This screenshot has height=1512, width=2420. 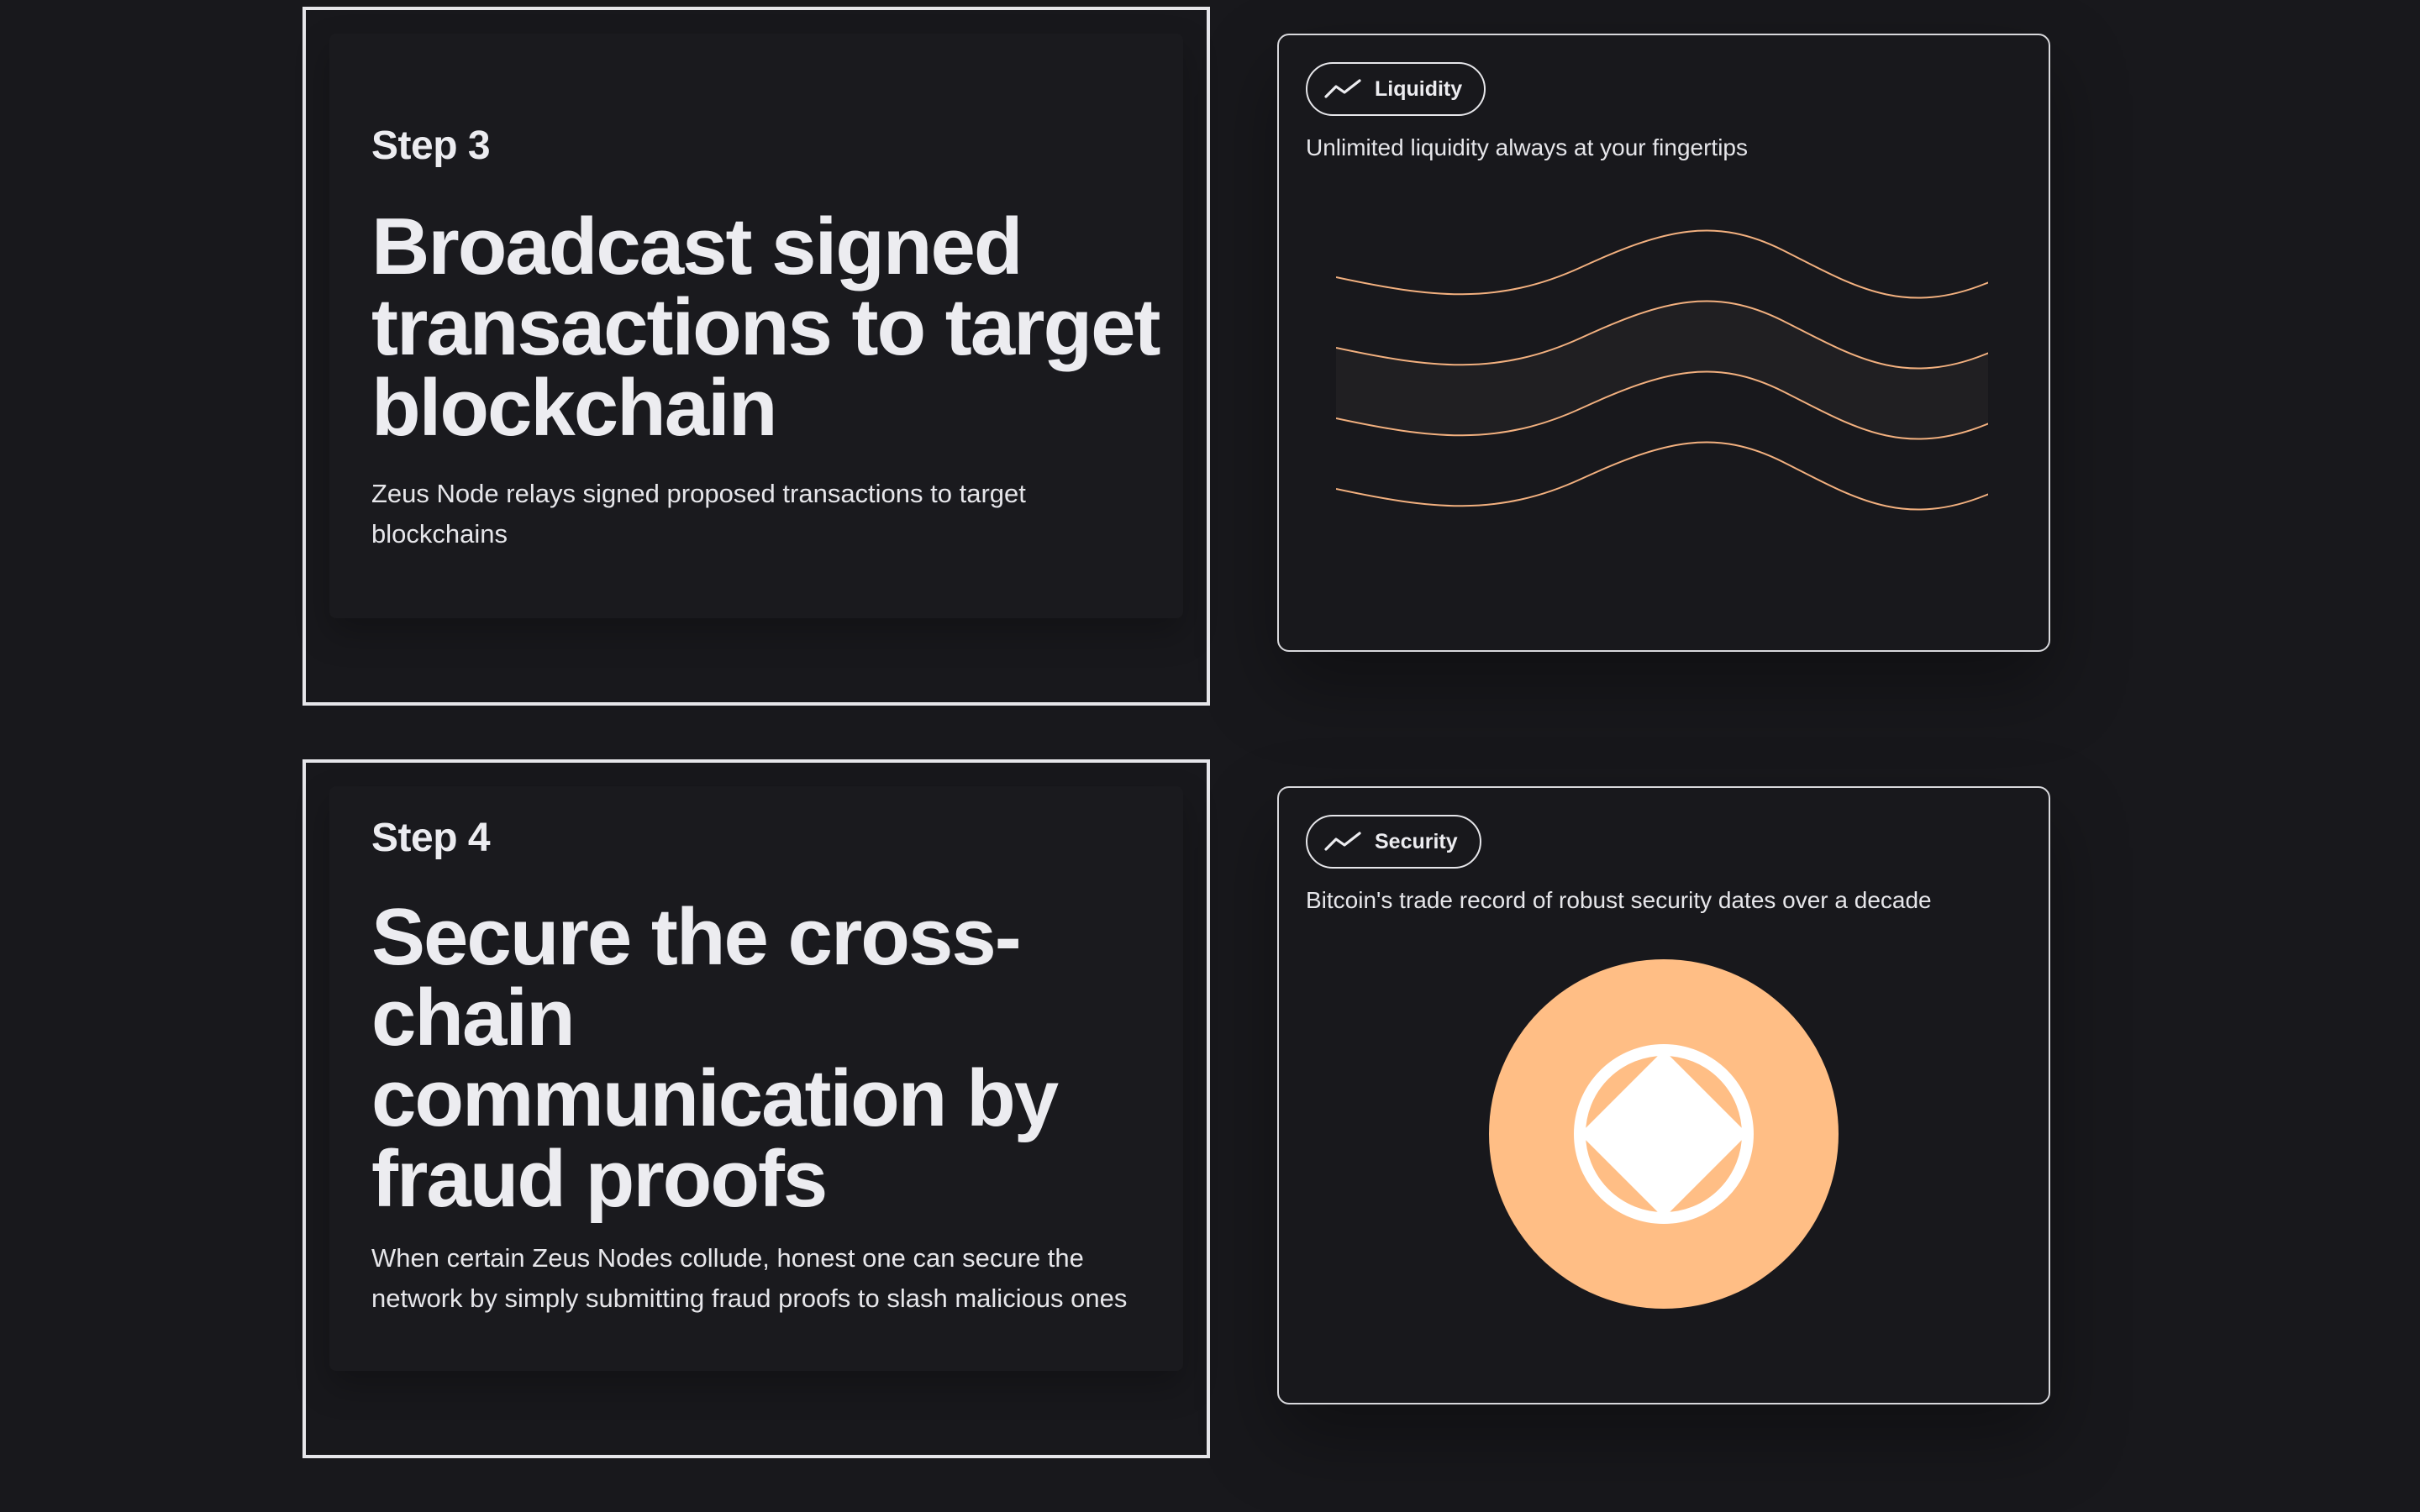 I want to click on security-coin-illustration, so click(x=1664, y=1134).